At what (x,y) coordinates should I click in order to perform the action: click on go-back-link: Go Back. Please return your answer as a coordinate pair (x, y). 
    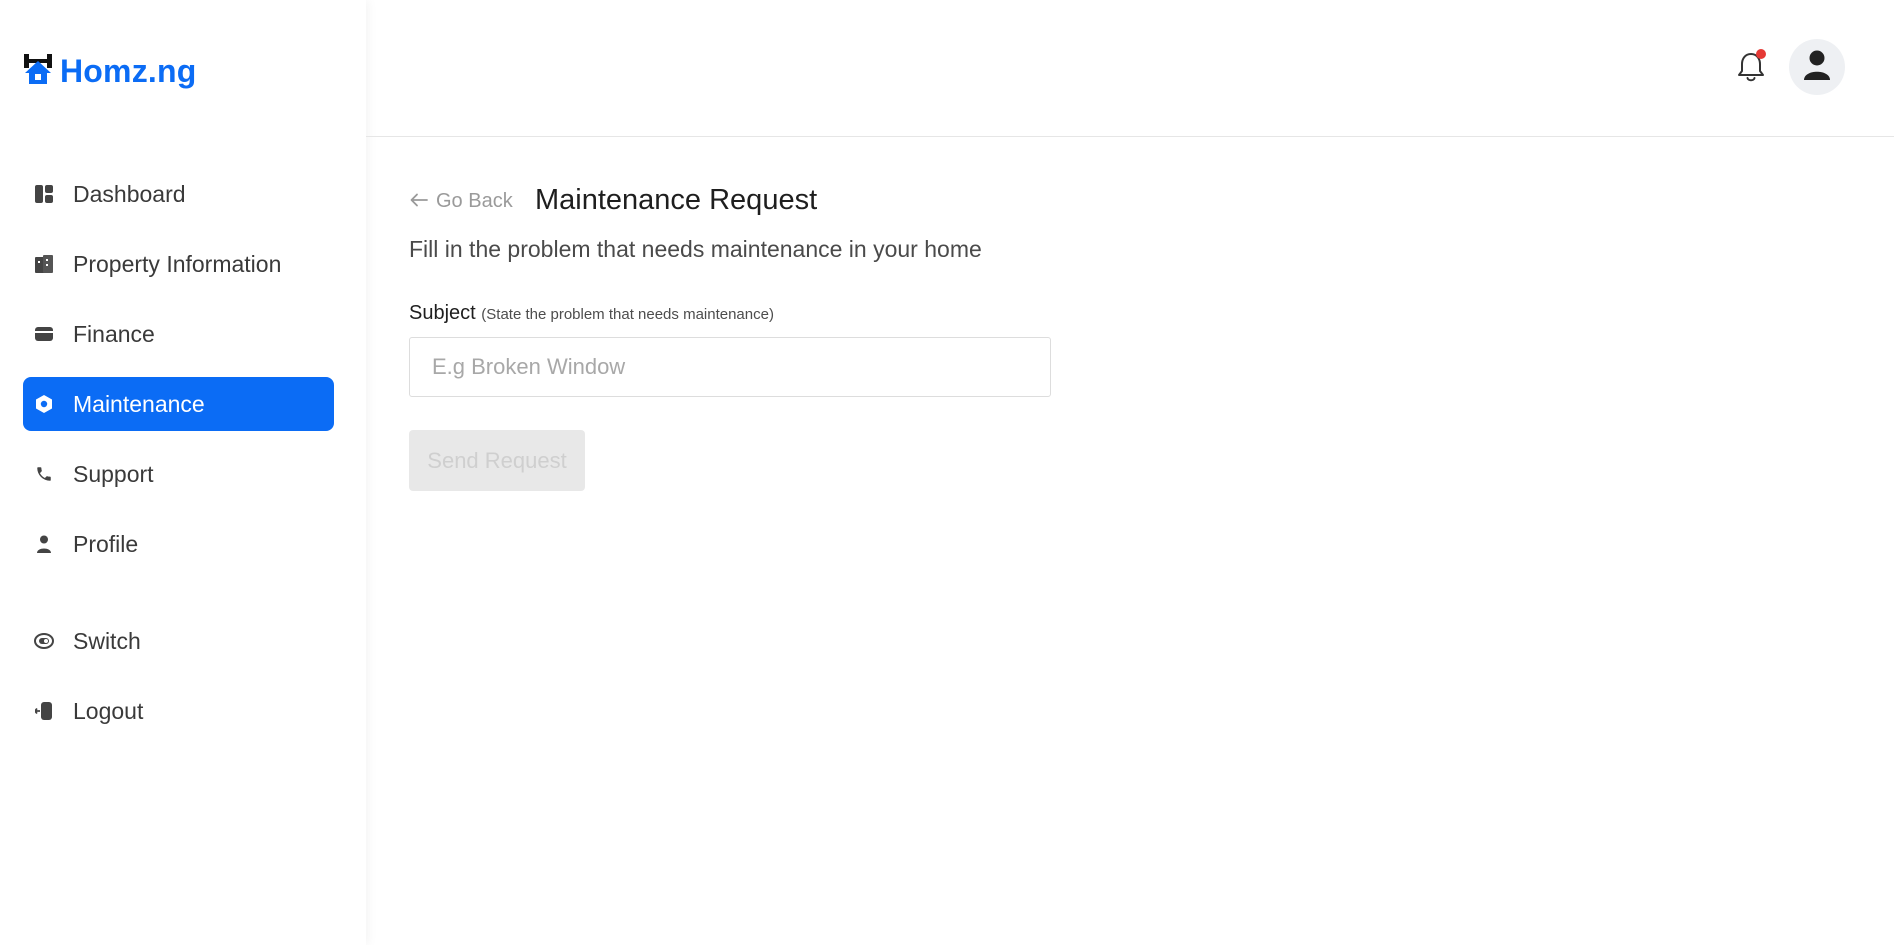
    Looking at the image, I should click on (461, 201).